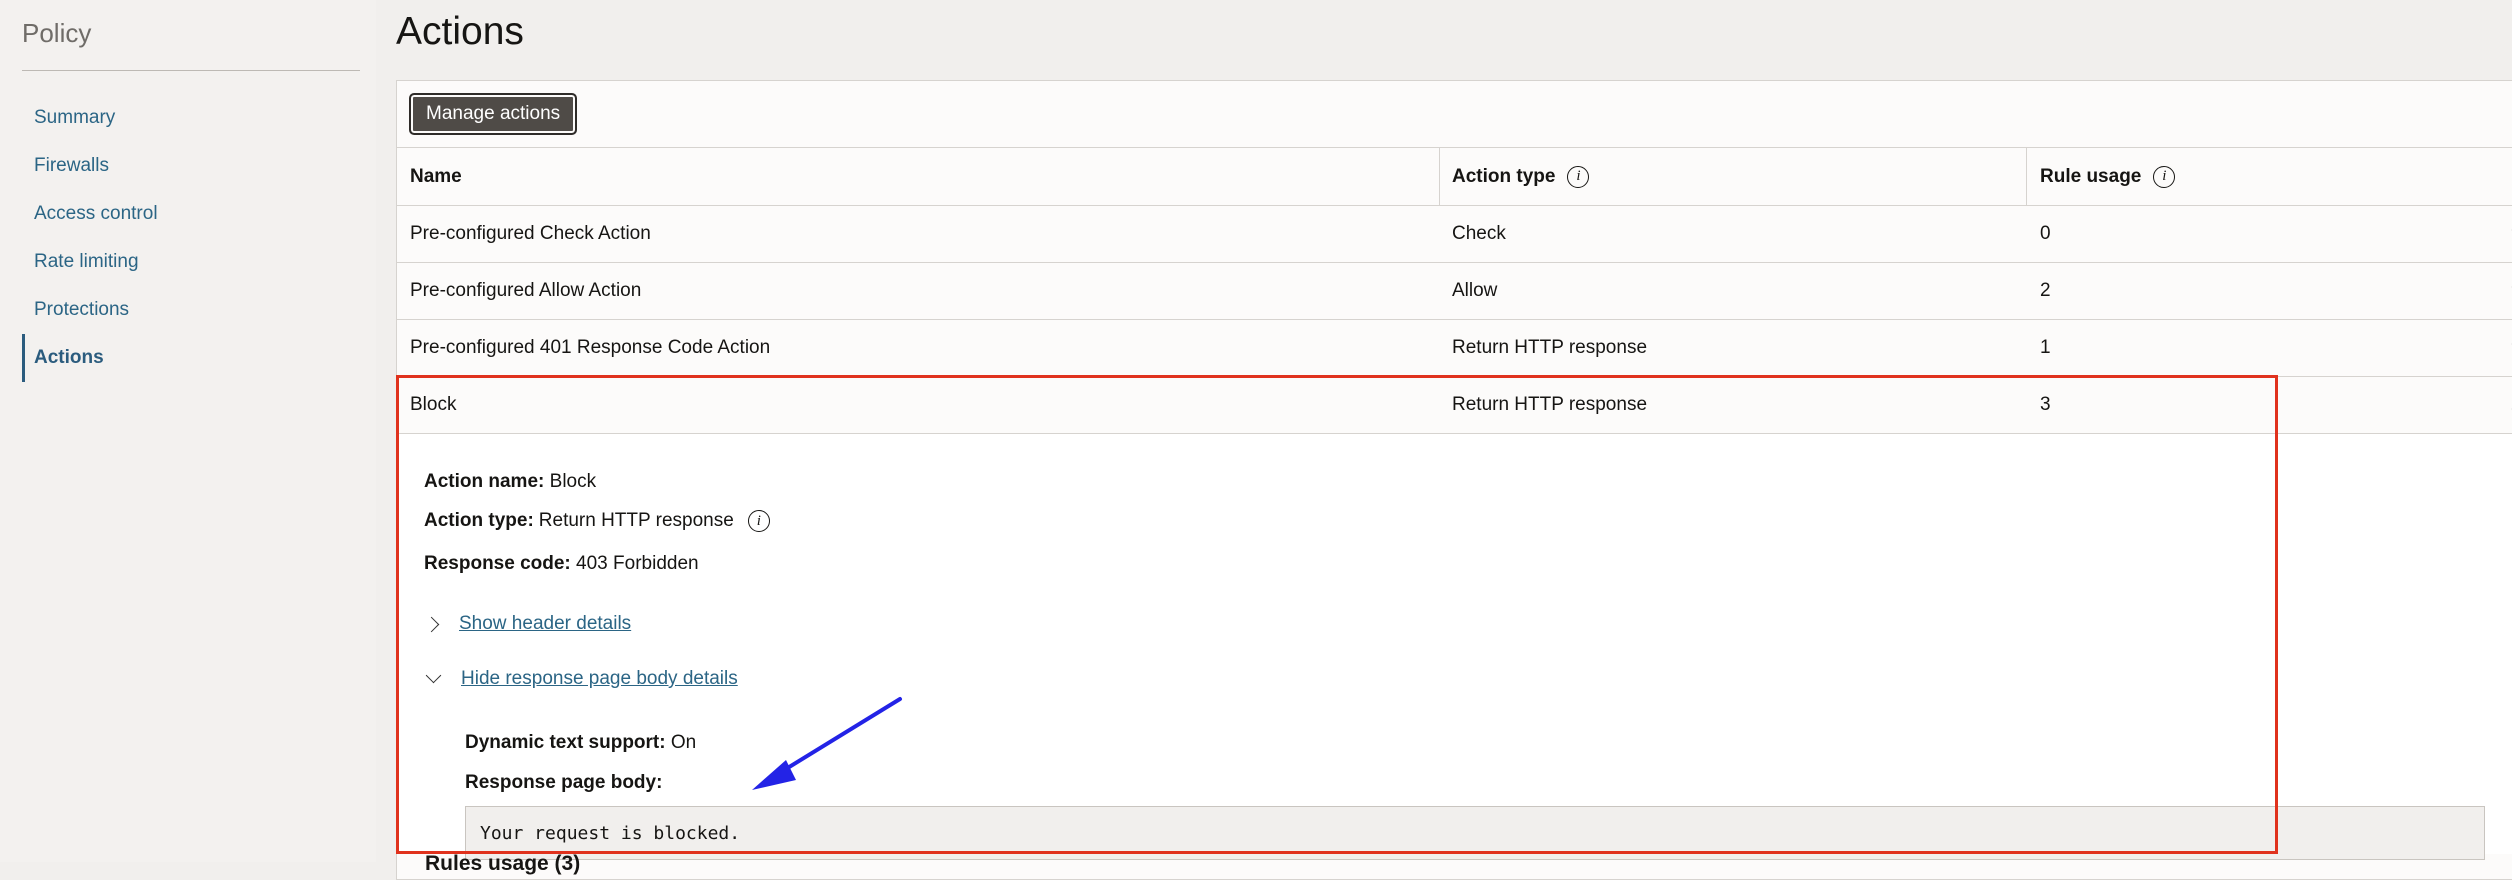 Image resolution: width=2512 pixels, height=880 pixels. Describe the element at coordinates (497, 563) in the screenshot. I see `detail-label: Response code:` at that location.